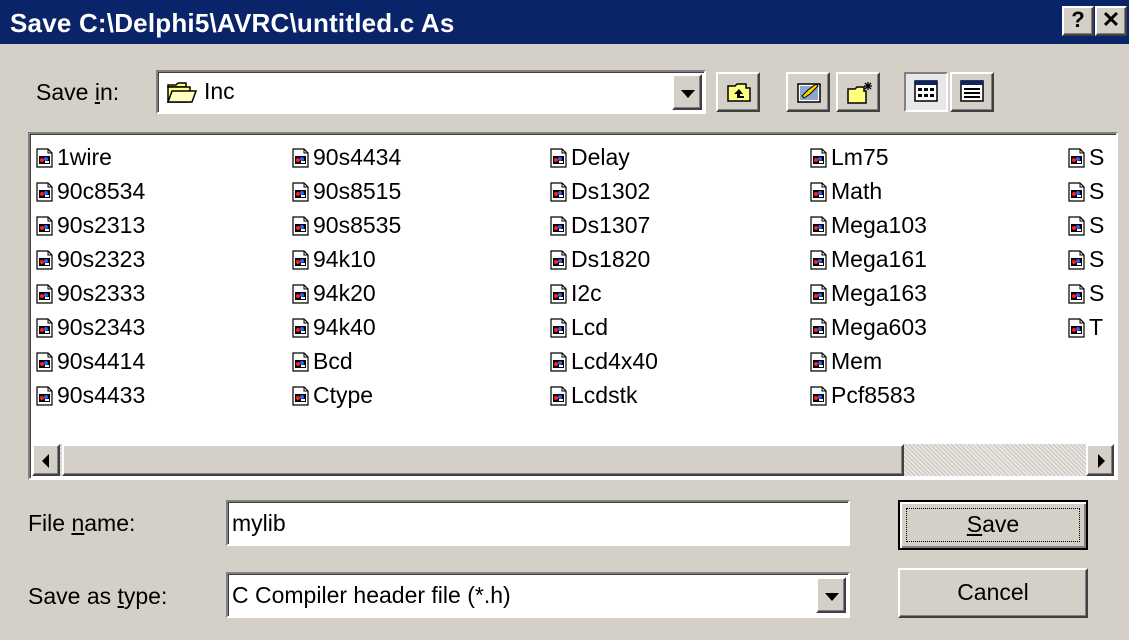 The image size is (1129, 640). Describe the element at coordinates (182, 92) in the screenshot. I see `folder-open-icon` at that location.